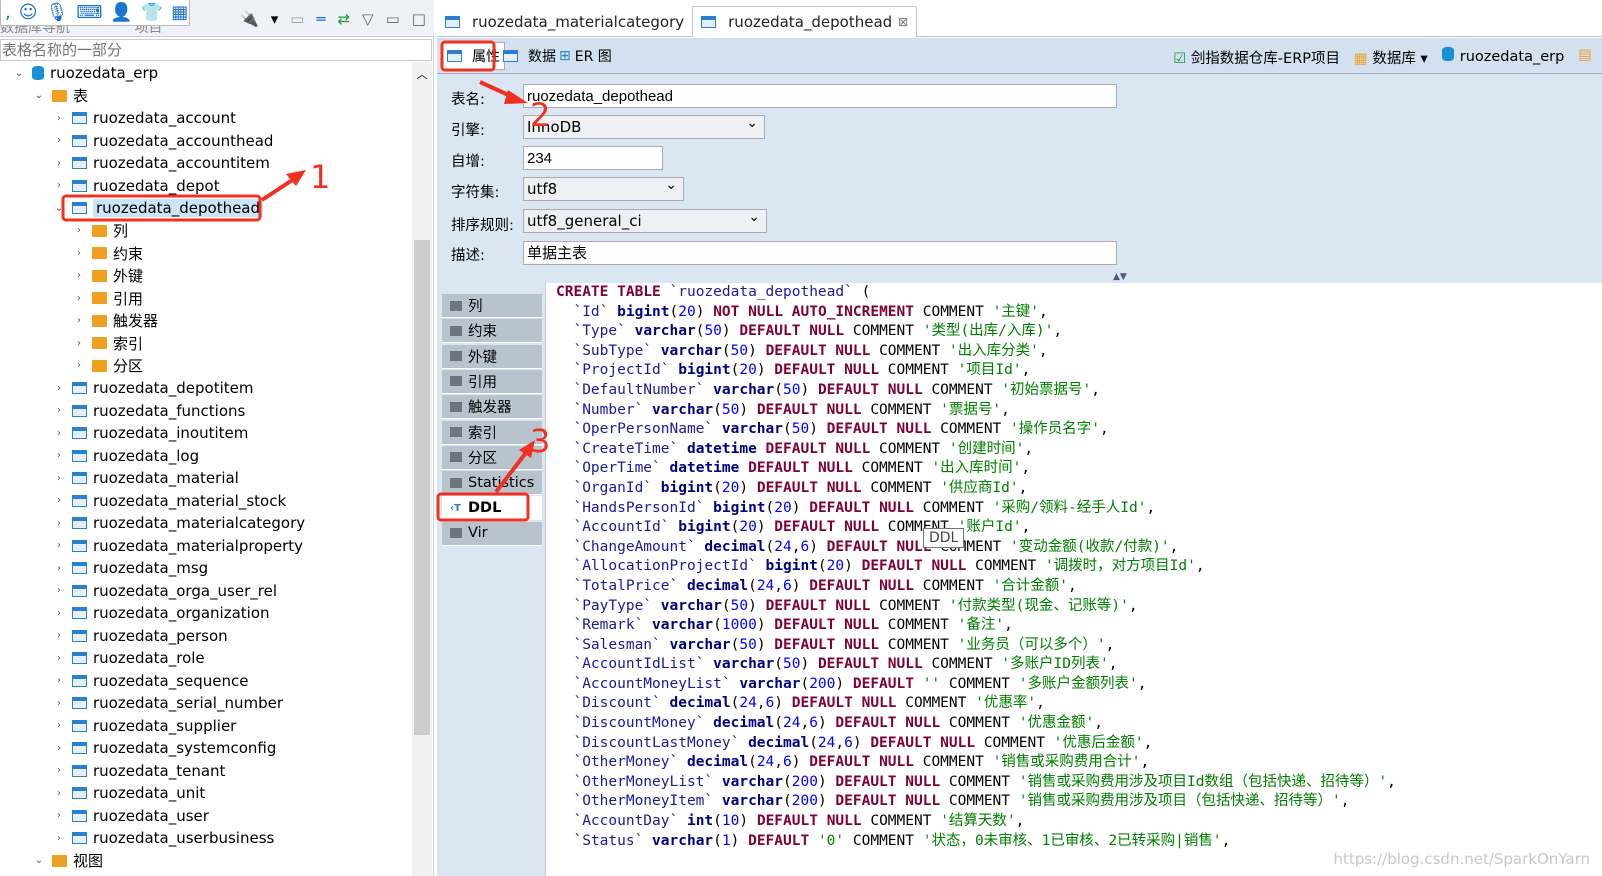  What do you see at coordinates (121, 12) in the screenshot?
I see `user-card-icon: 👤` at bounding box center [121, 12].